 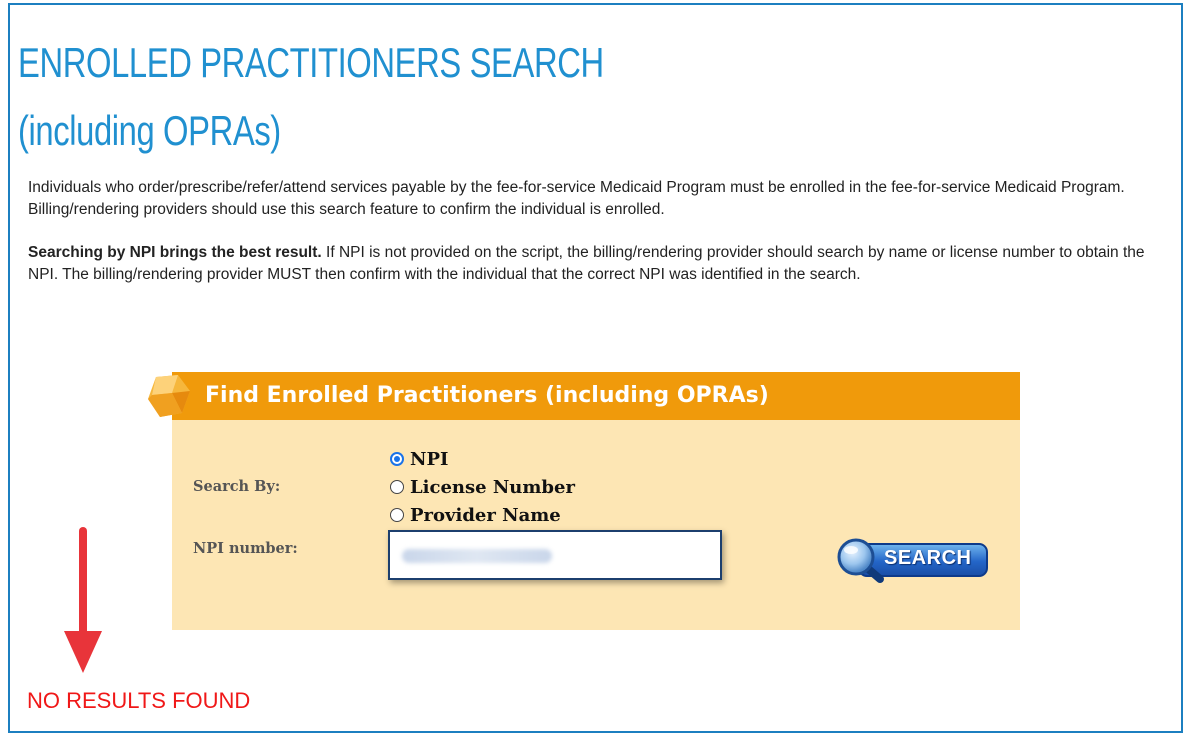 I want to click on redacted-npi-value, so click(x=477, y=556).